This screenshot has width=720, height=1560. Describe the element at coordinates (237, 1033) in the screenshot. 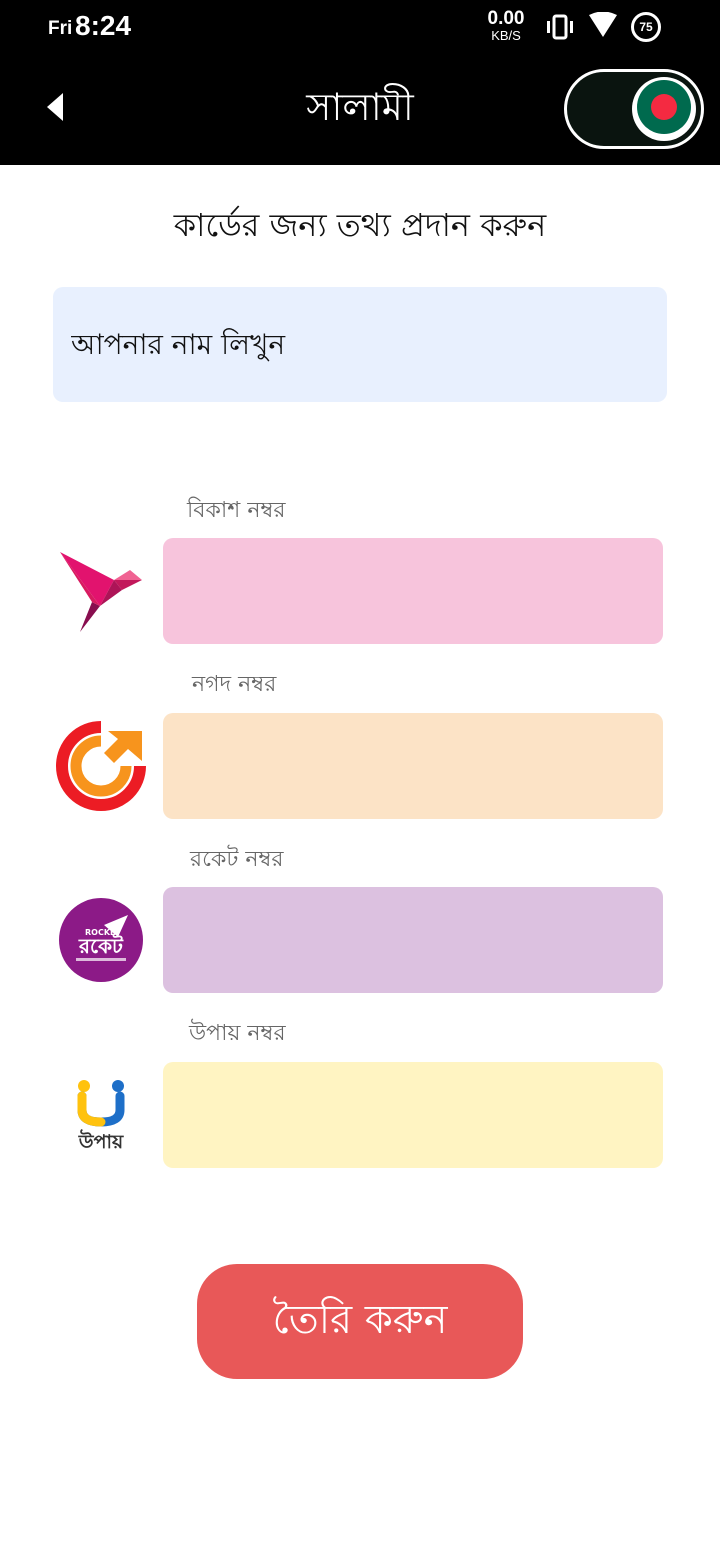

I see `upay-label: উপায় নম্বর` at that location.